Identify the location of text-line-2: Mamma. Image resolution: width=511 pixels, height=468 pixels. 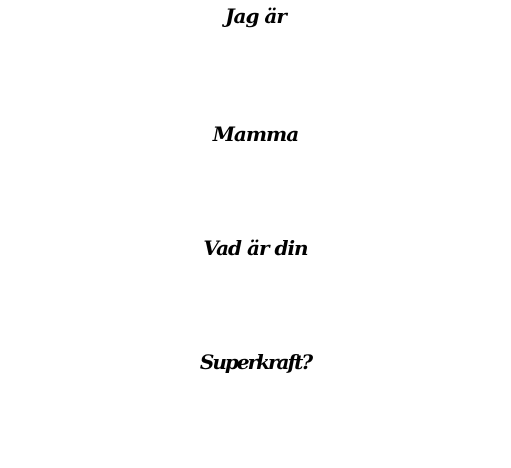
(255, 134).